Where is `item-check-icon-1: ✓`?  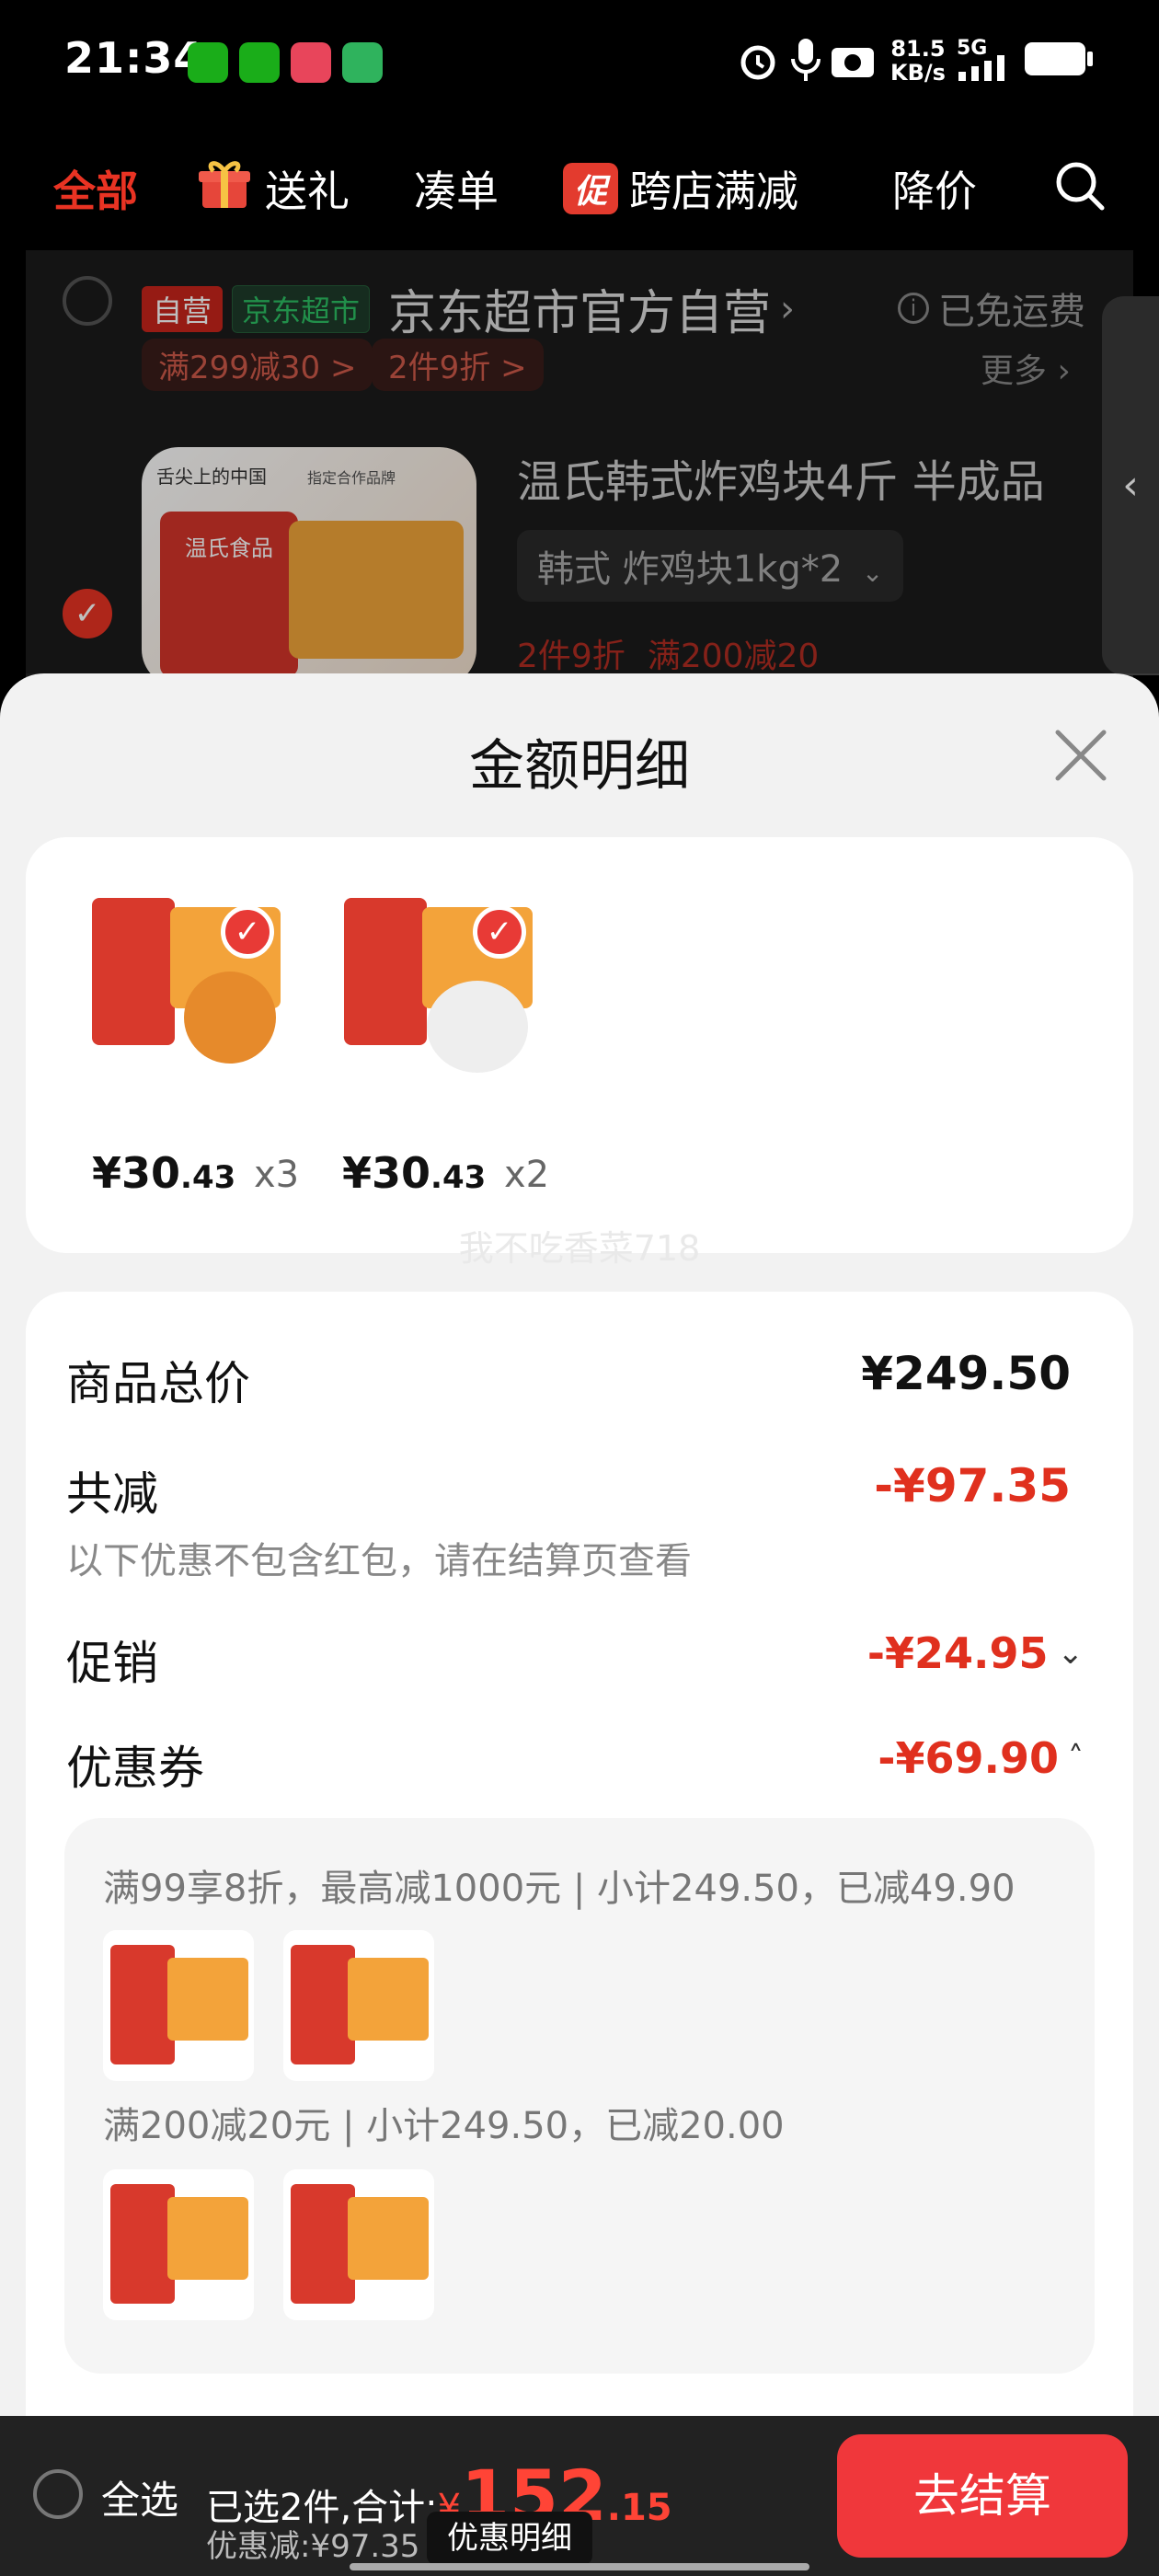
item-check-icon-1: ✓ is located at coordinates (247, 932).